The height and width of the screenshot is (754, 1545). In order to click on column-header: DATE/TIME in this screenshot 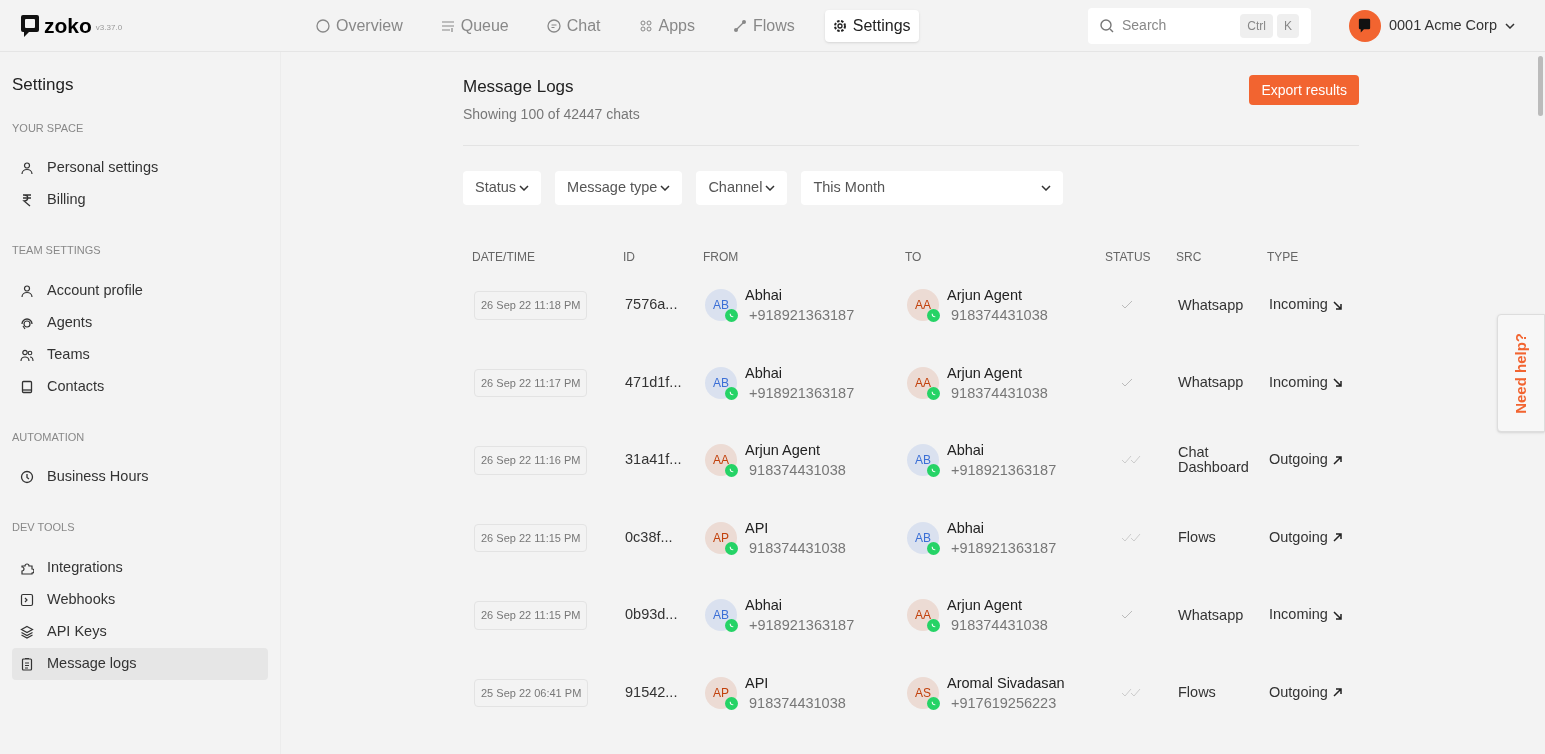, I will do `click(504, 257)`.